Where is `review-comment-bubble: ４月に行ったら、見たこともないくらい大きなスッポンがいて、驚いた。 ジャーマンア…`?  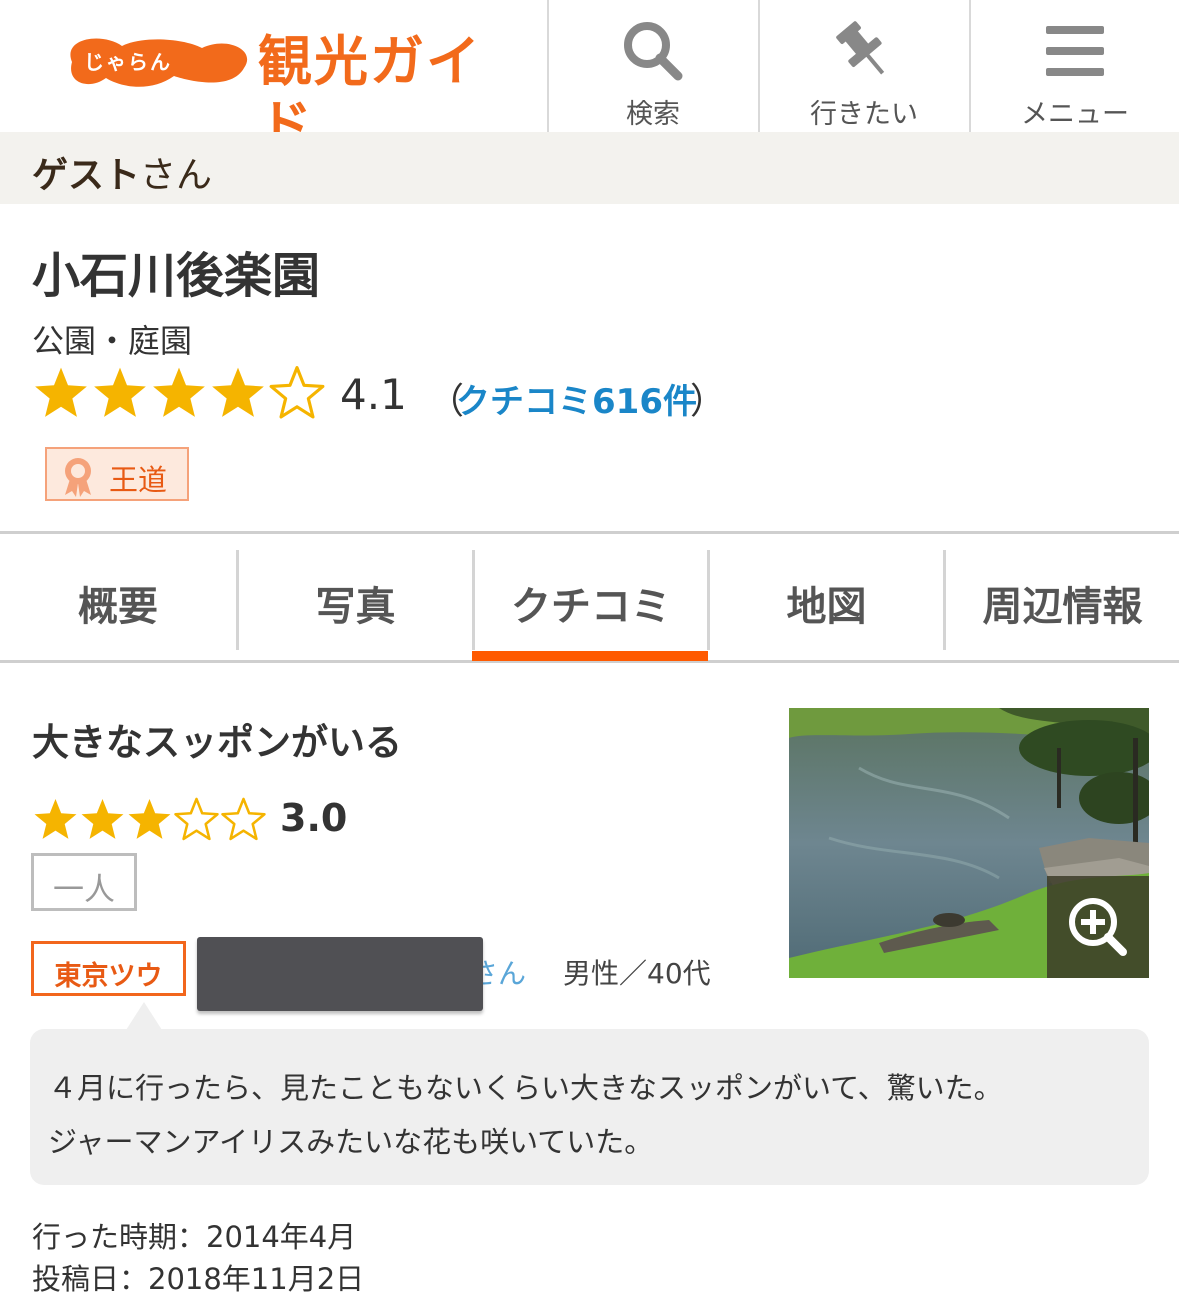
review-comment-bubble: ４月に行ったら、見たこともないくらい大きなスッポンがいて、驚いた。 ジャーマンア… is located at coordinates (589, 1107).